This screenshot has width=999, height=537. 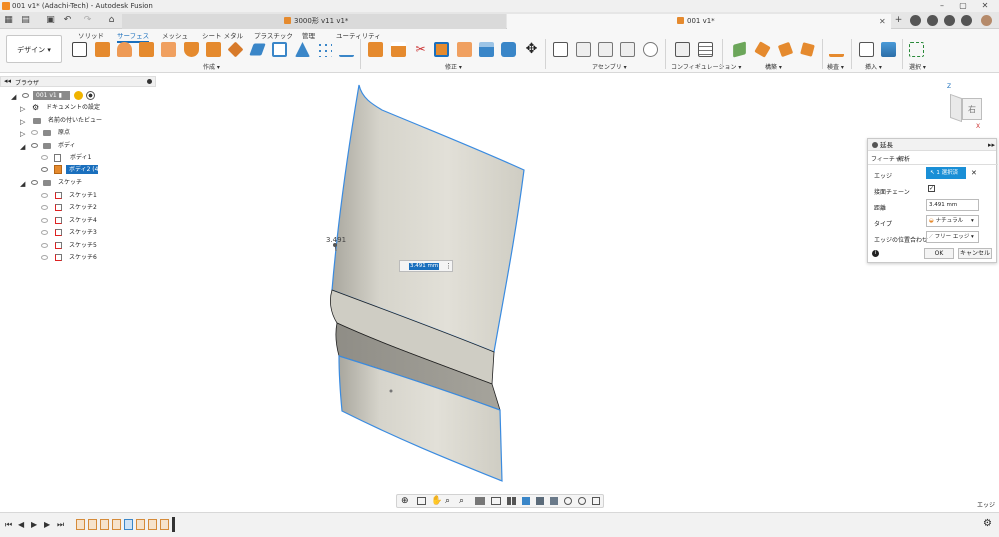 What do you see at coordinates (279, 49) in the screenshot?
I see `boundary-fill-icon` at bounding box center [279, 49].